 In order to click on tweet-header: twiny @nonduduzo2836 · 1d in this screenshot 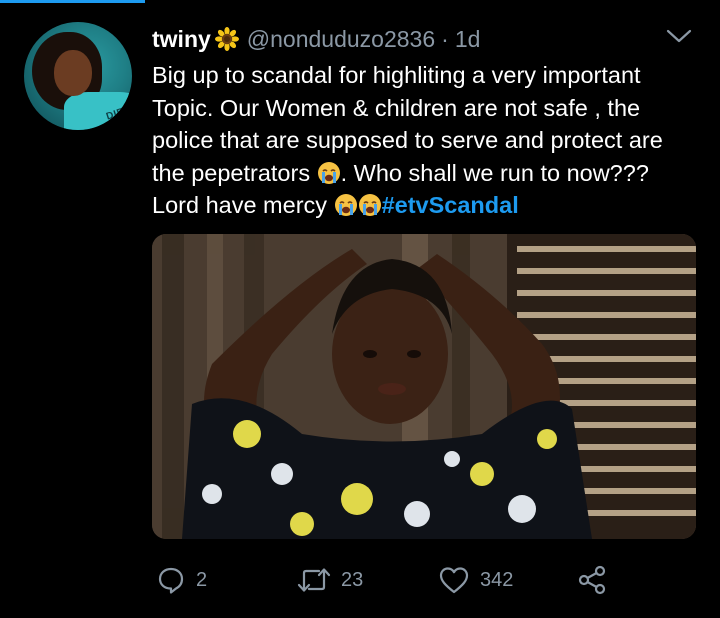, I will do `click(316, 39)`.